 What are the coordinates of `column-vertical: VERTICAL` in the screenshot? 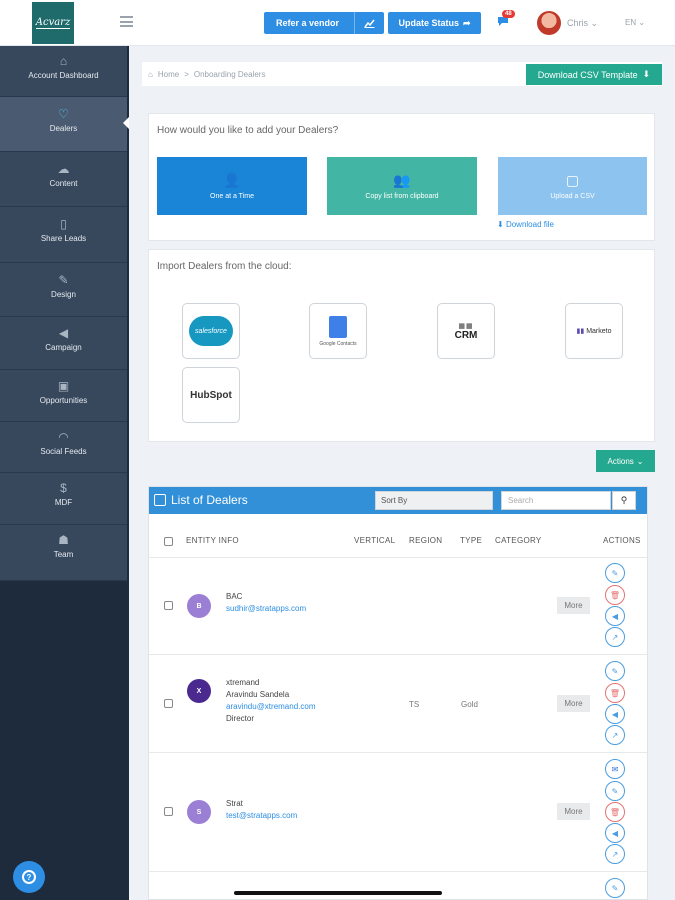 It's located at (374, 540).